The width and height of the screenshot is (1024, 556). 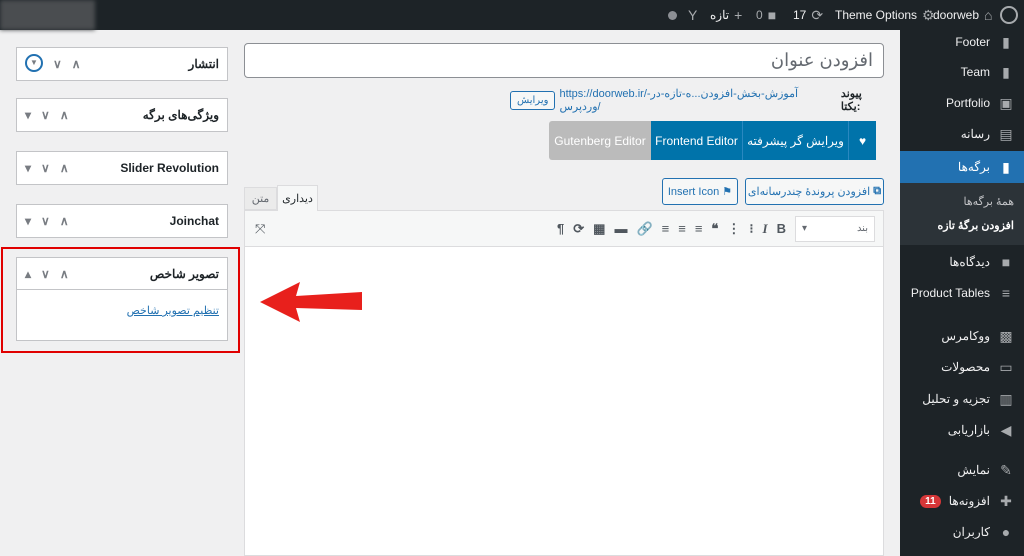 I want to click on menu-item-comments: دیدگاه‌ها ■, so click(x=962, y=262).